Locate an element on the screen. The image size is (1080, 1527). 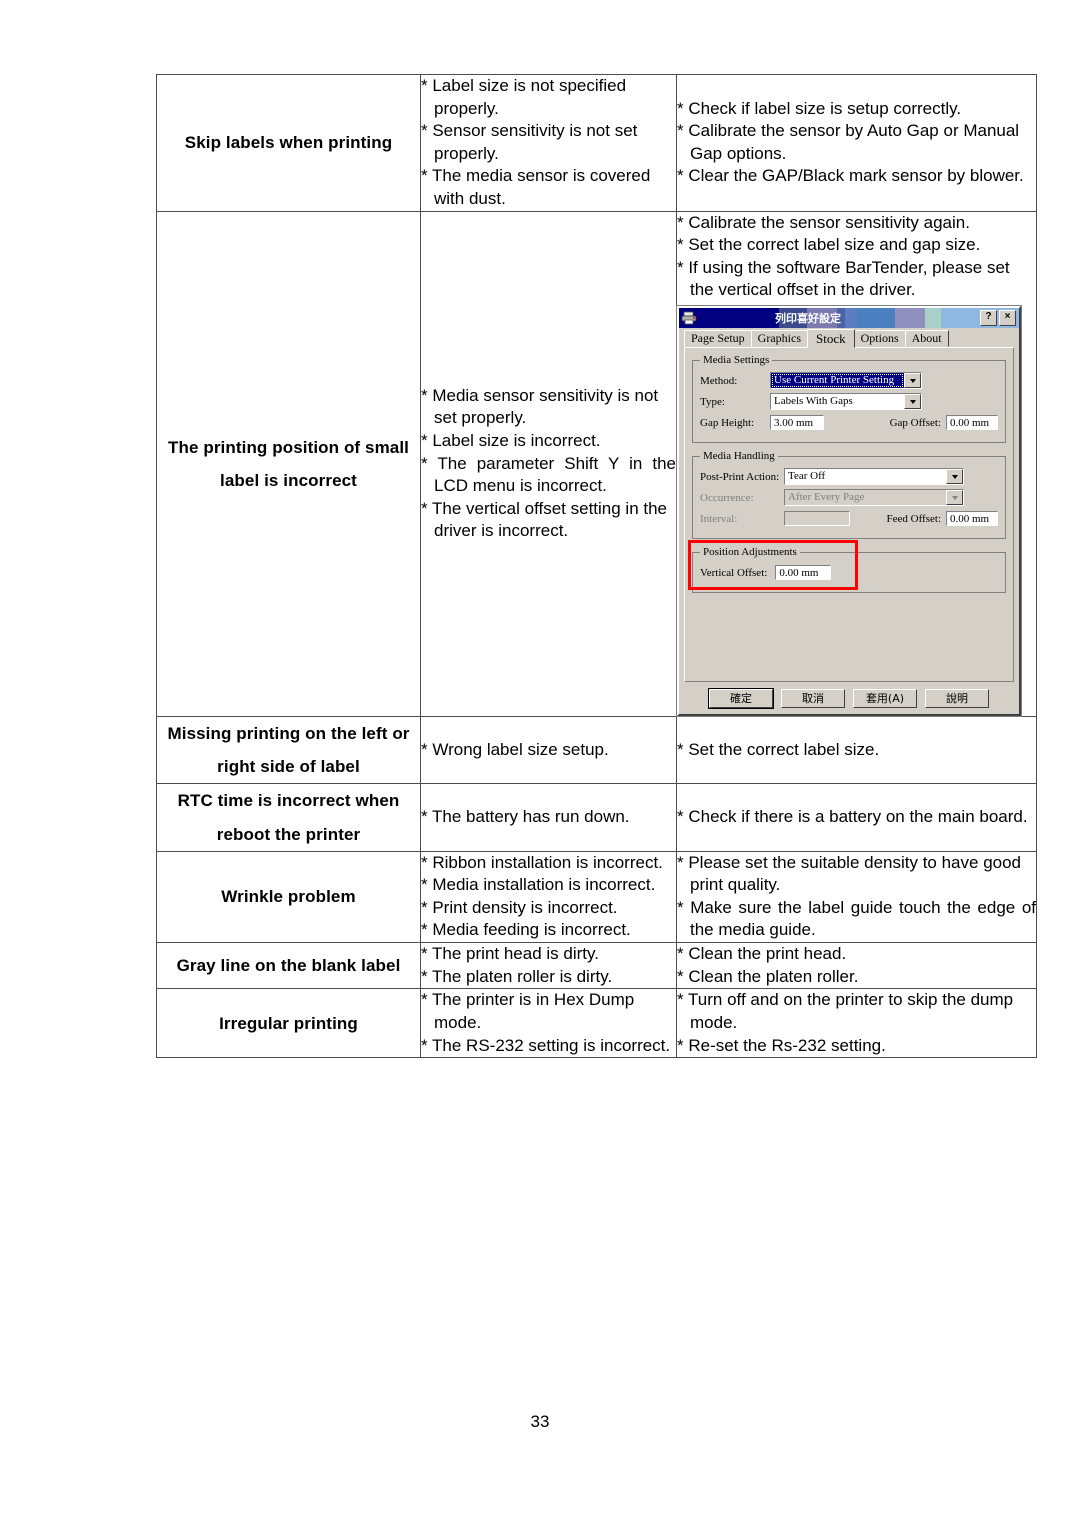
vertical-offset-label: Vertical Offset: is located at coordinates (734, 572).